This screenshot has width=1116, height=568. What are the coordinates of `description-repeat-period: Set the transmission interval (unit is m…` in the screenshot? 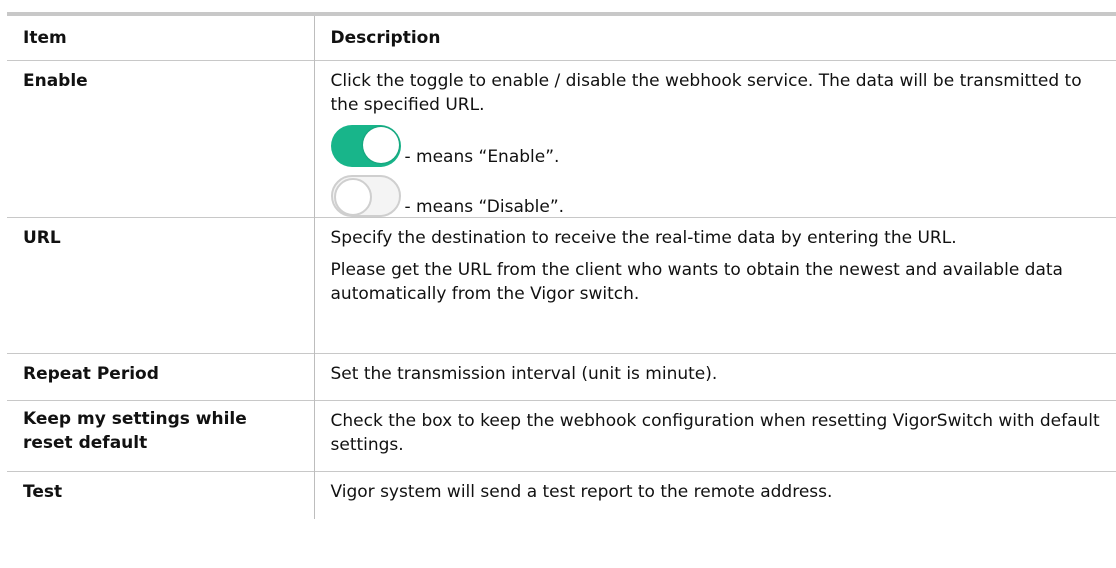 It's located at (714, 376).